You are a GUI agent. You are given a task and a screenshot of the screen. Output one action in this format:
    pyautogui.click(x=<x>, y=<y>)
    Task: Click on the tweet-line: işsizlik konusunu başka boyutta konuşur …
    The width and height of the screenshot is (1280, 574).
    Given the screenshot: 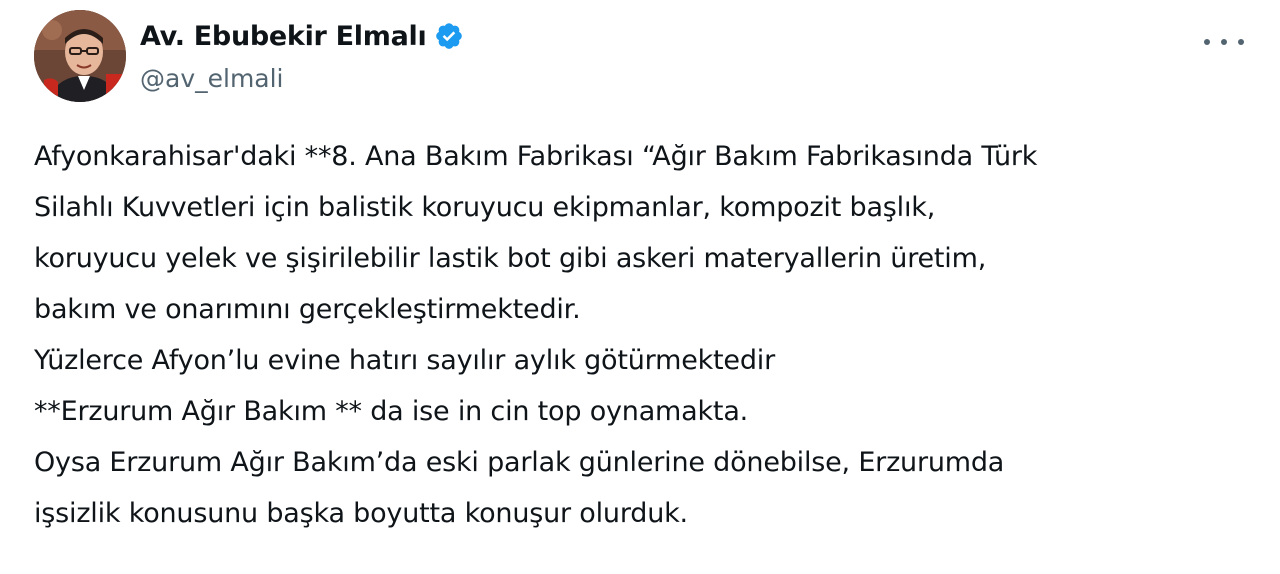 What is the action you would take?
    pyautogui.click(x=361, y=513)
    